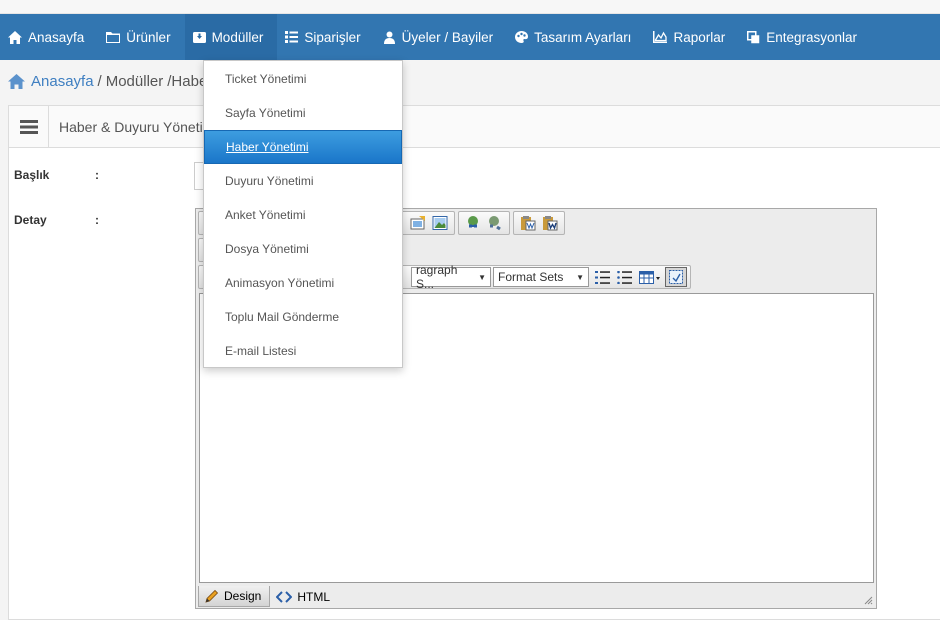  I want to click on menu-item-duyuru-yonetimi: Duyuru Yönetimi, so click(303, 181).